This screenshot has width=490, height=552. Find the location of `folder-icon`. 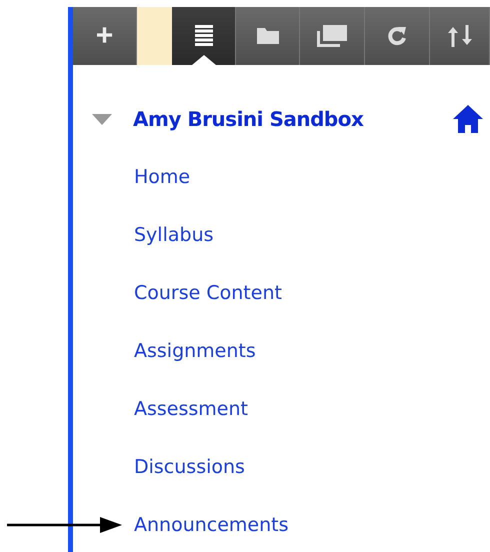

folder-icon is located at coordinates (267, 36).